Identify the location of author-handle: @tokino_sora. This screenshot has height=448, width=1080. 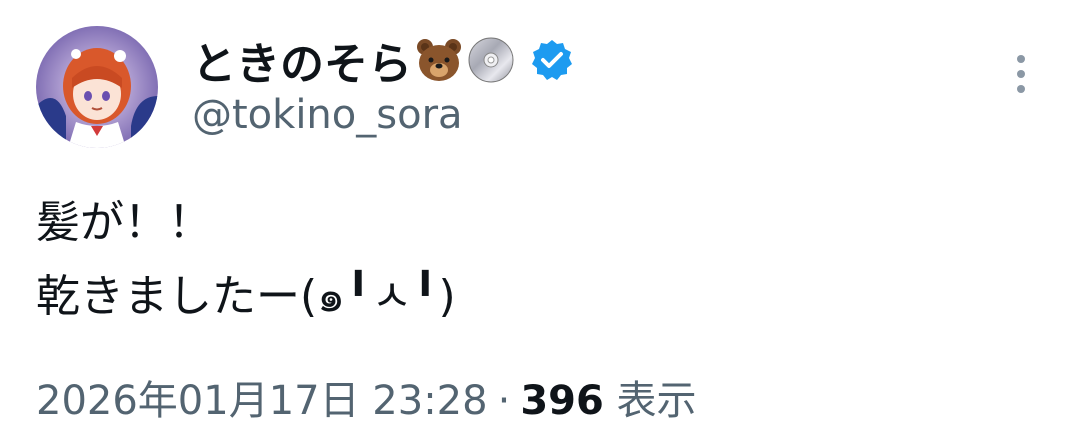
(327, 115).